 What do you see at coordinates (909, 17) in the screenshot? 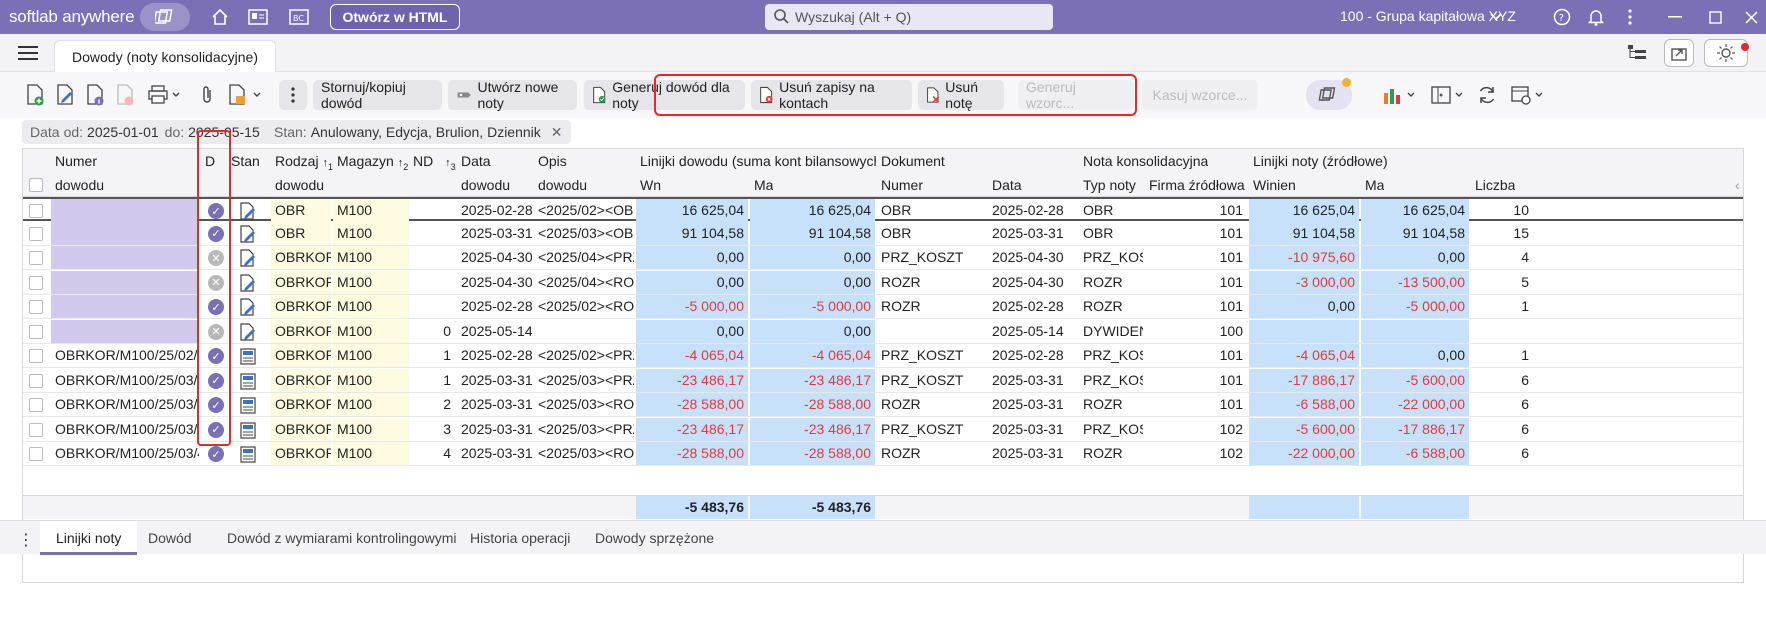
I see `search-input: Wyszukaj (Alt + Q)` at bounding box center [909, 17].